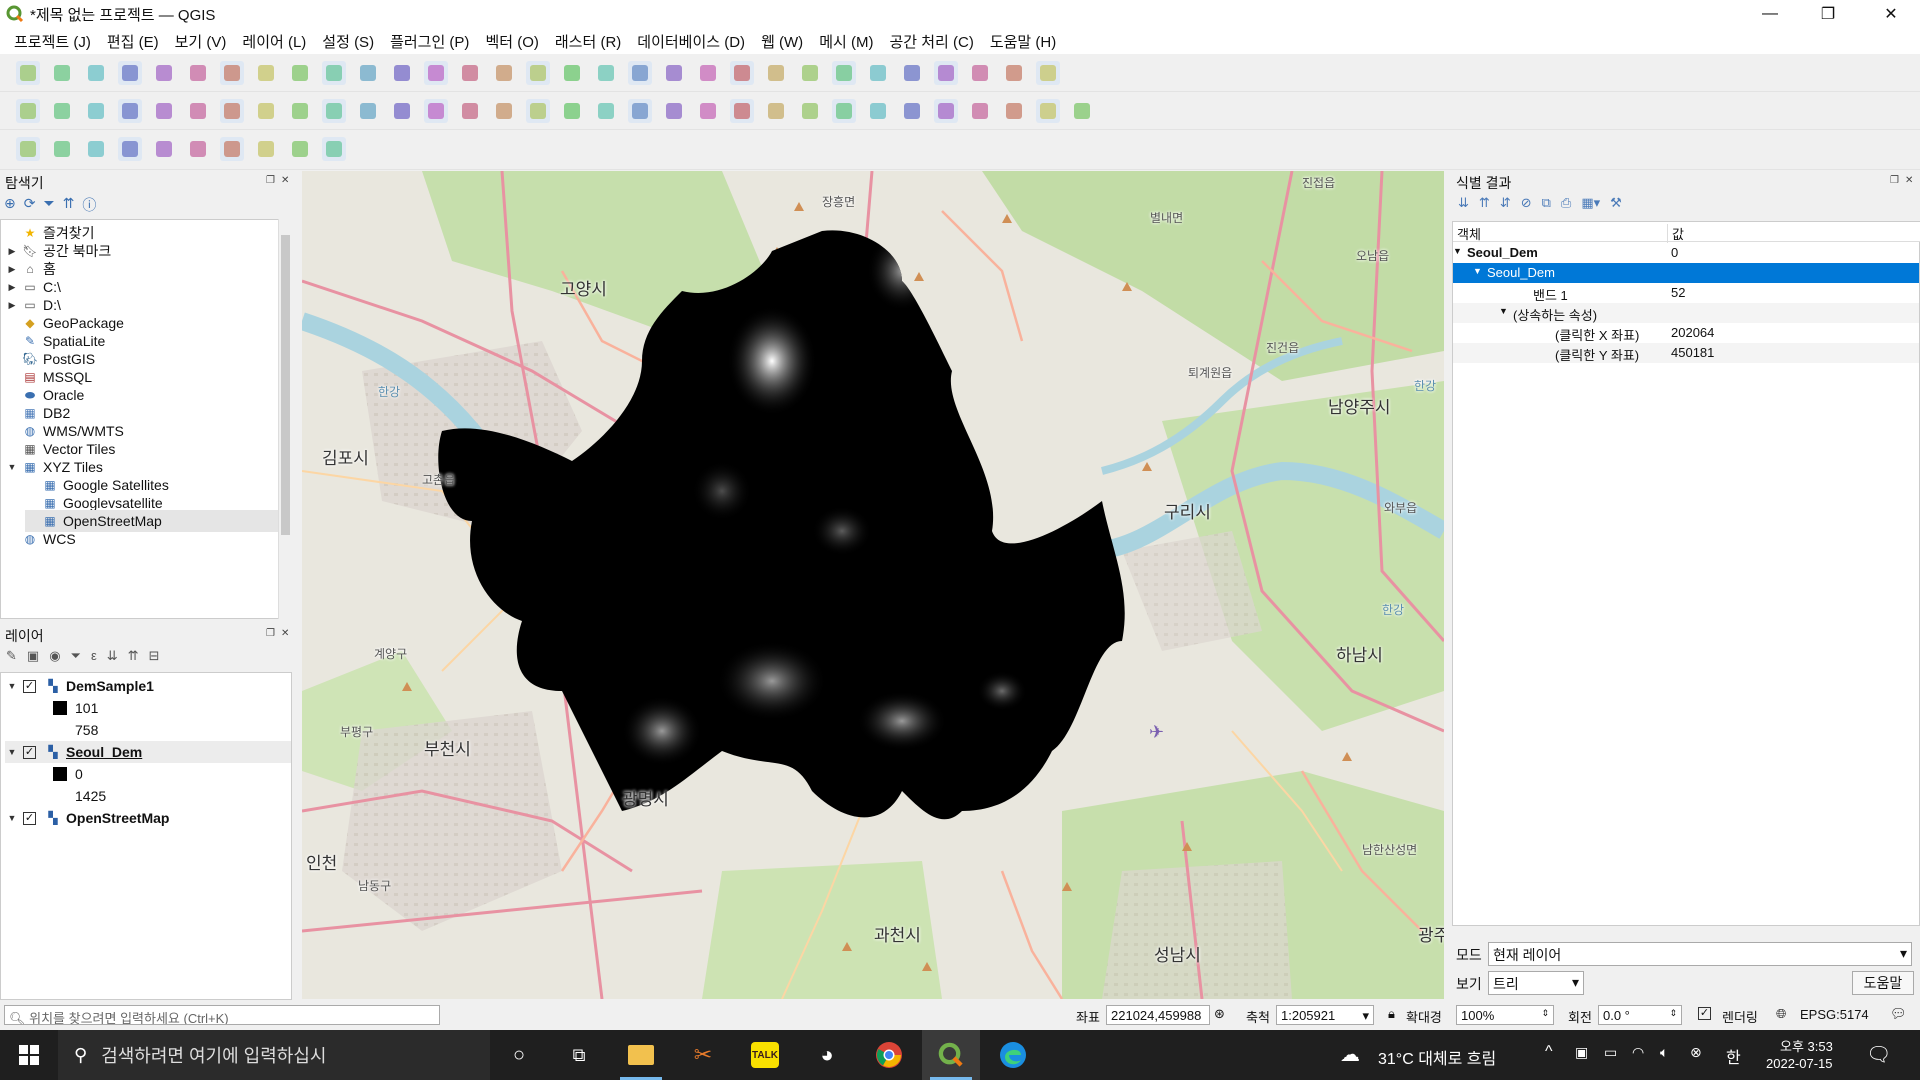 The height and width of the screenshot is (1080, 1920). I want to click on add-part-icon, so click(62, 149).